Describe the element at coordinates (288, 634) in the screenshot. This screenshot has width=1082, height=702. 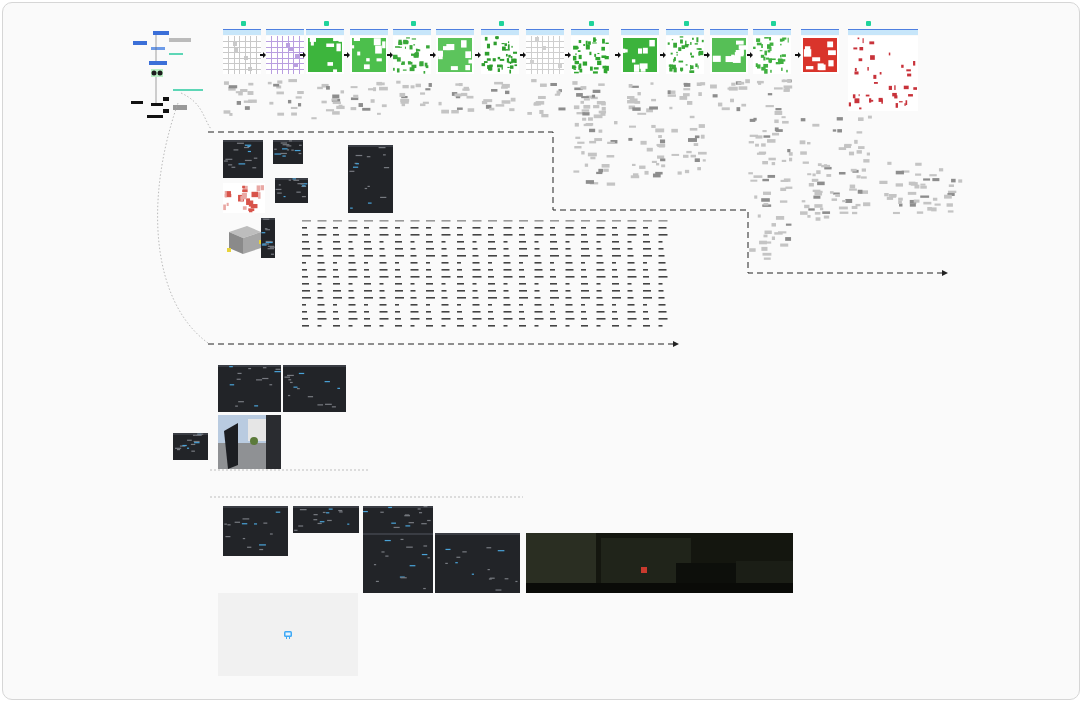
I see `image-icon` at that location.